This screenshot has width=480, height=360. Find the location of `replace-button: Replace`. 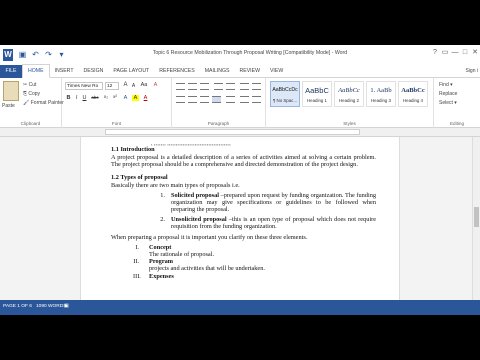

replace-button: Replace is located at coordinates (448, 94).